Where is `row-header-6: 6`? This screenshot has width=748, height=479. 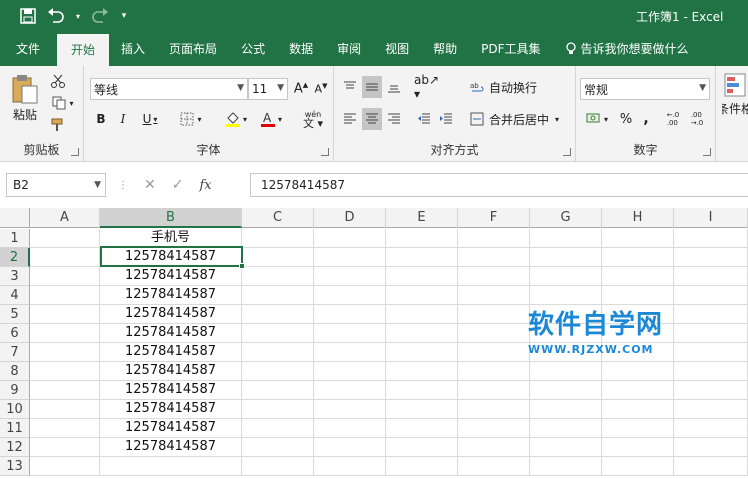
row-header-6: 6 is located at coordinates (15, 333).